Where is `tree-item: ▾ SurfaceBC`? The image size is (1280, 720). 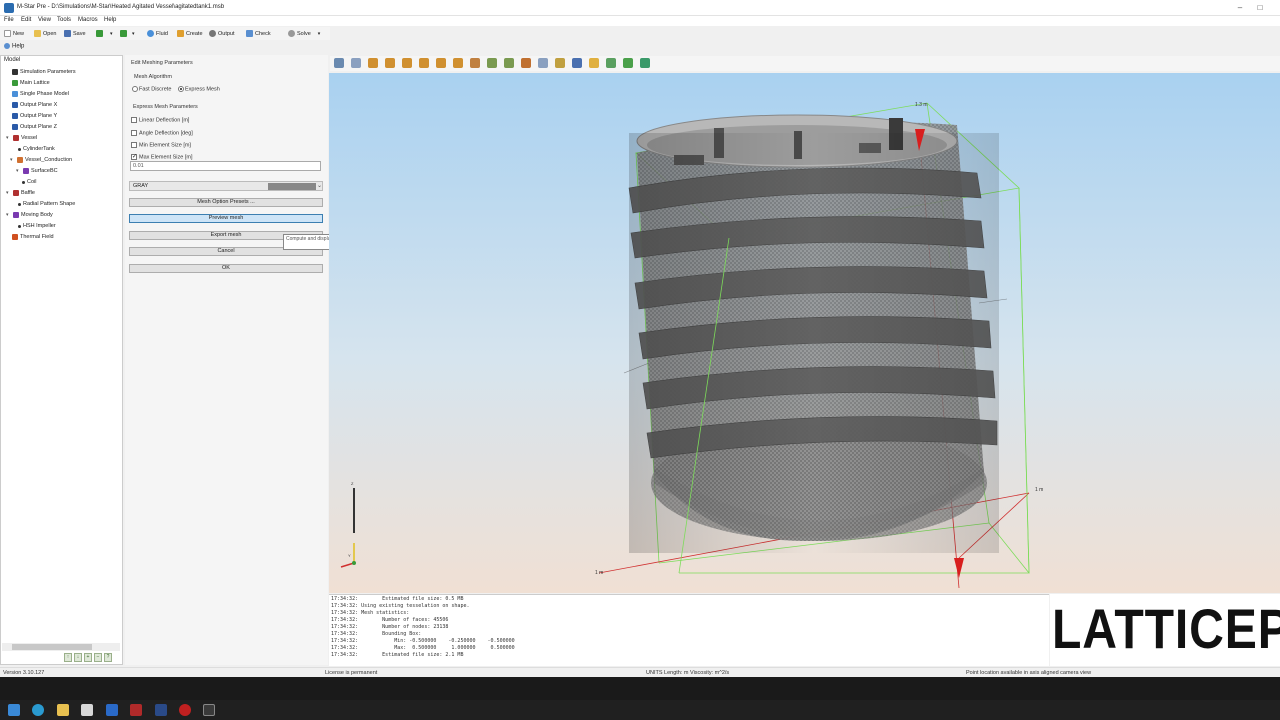 tree-item: ▾ SurfaceBC is located at coordinates (37, 171).